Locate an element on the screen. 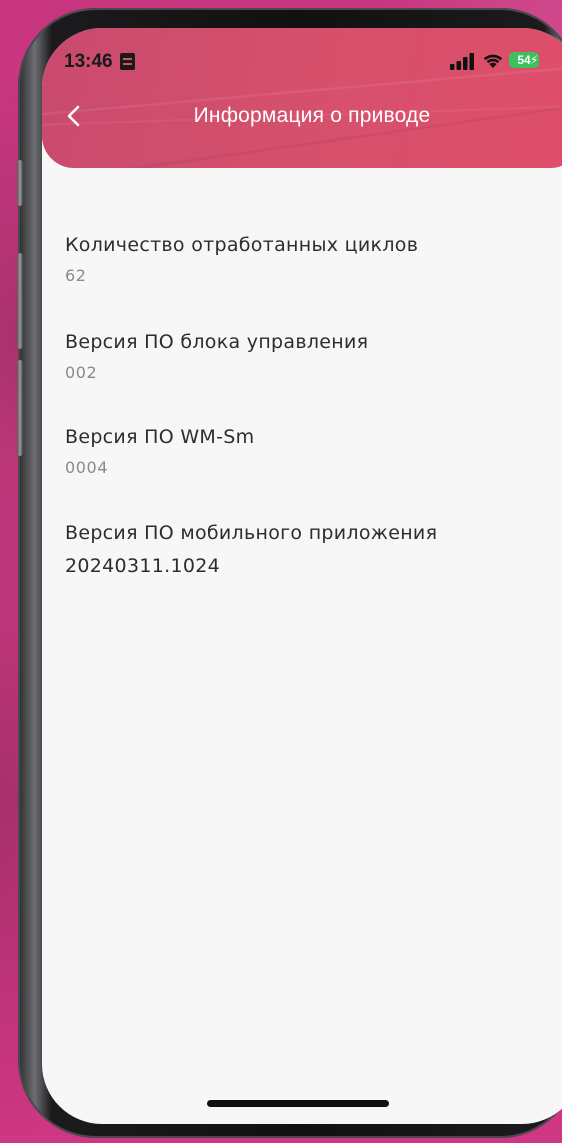  app-header: 13:46 54 ⚡ Информация о приводе is located at coordinates (302, 98).